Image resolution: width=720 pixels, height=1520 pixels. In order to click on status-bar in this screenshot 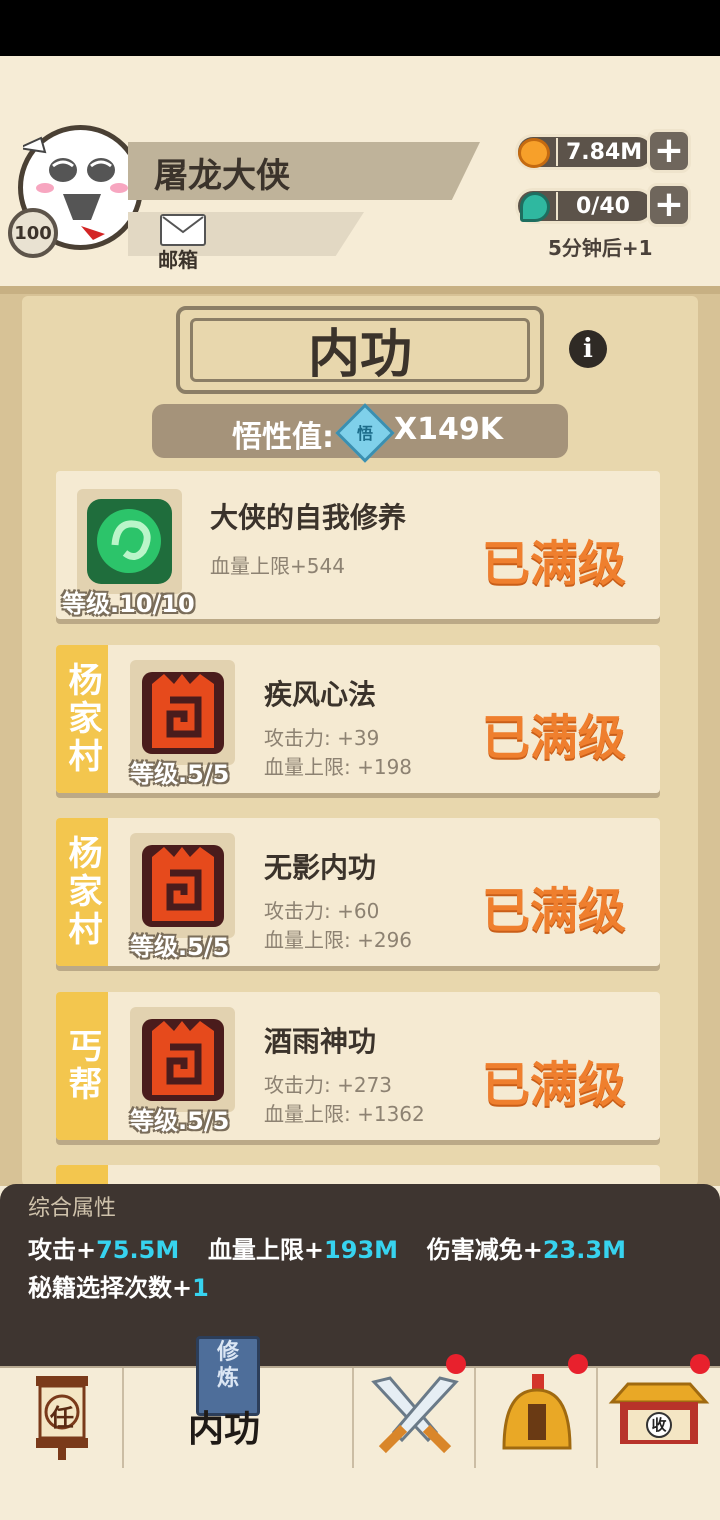, I will do `click(360, 28)`.